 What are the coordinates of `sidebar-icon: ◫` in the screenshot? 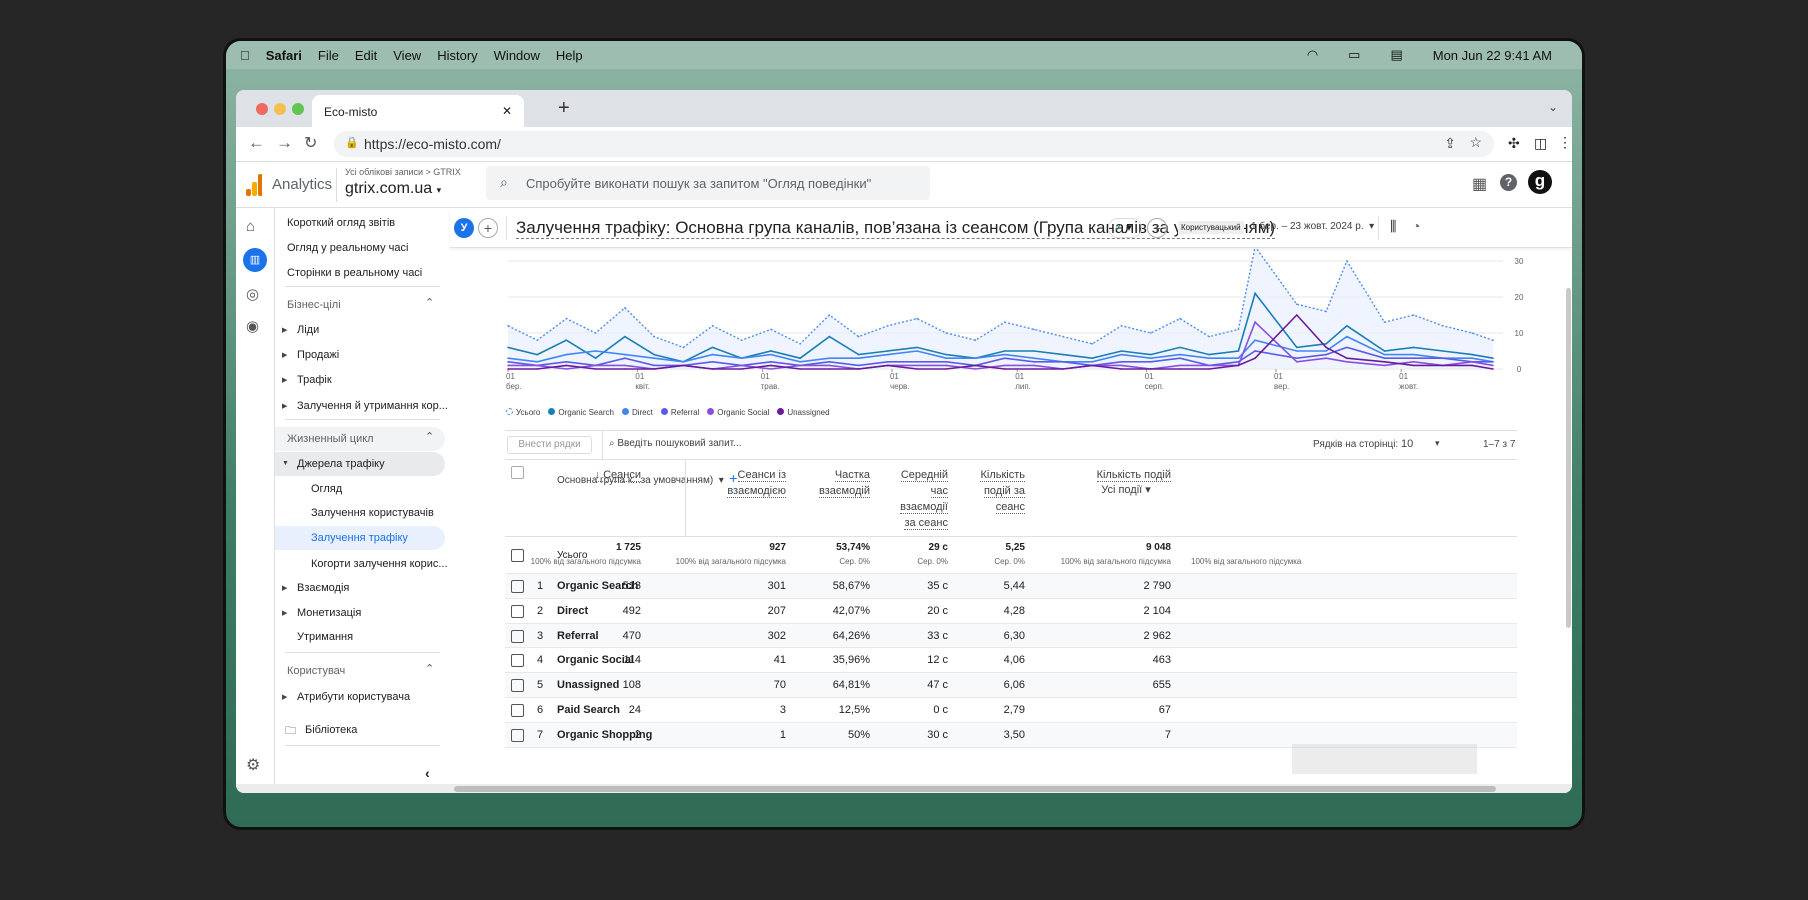 It's located at (1540, 143).